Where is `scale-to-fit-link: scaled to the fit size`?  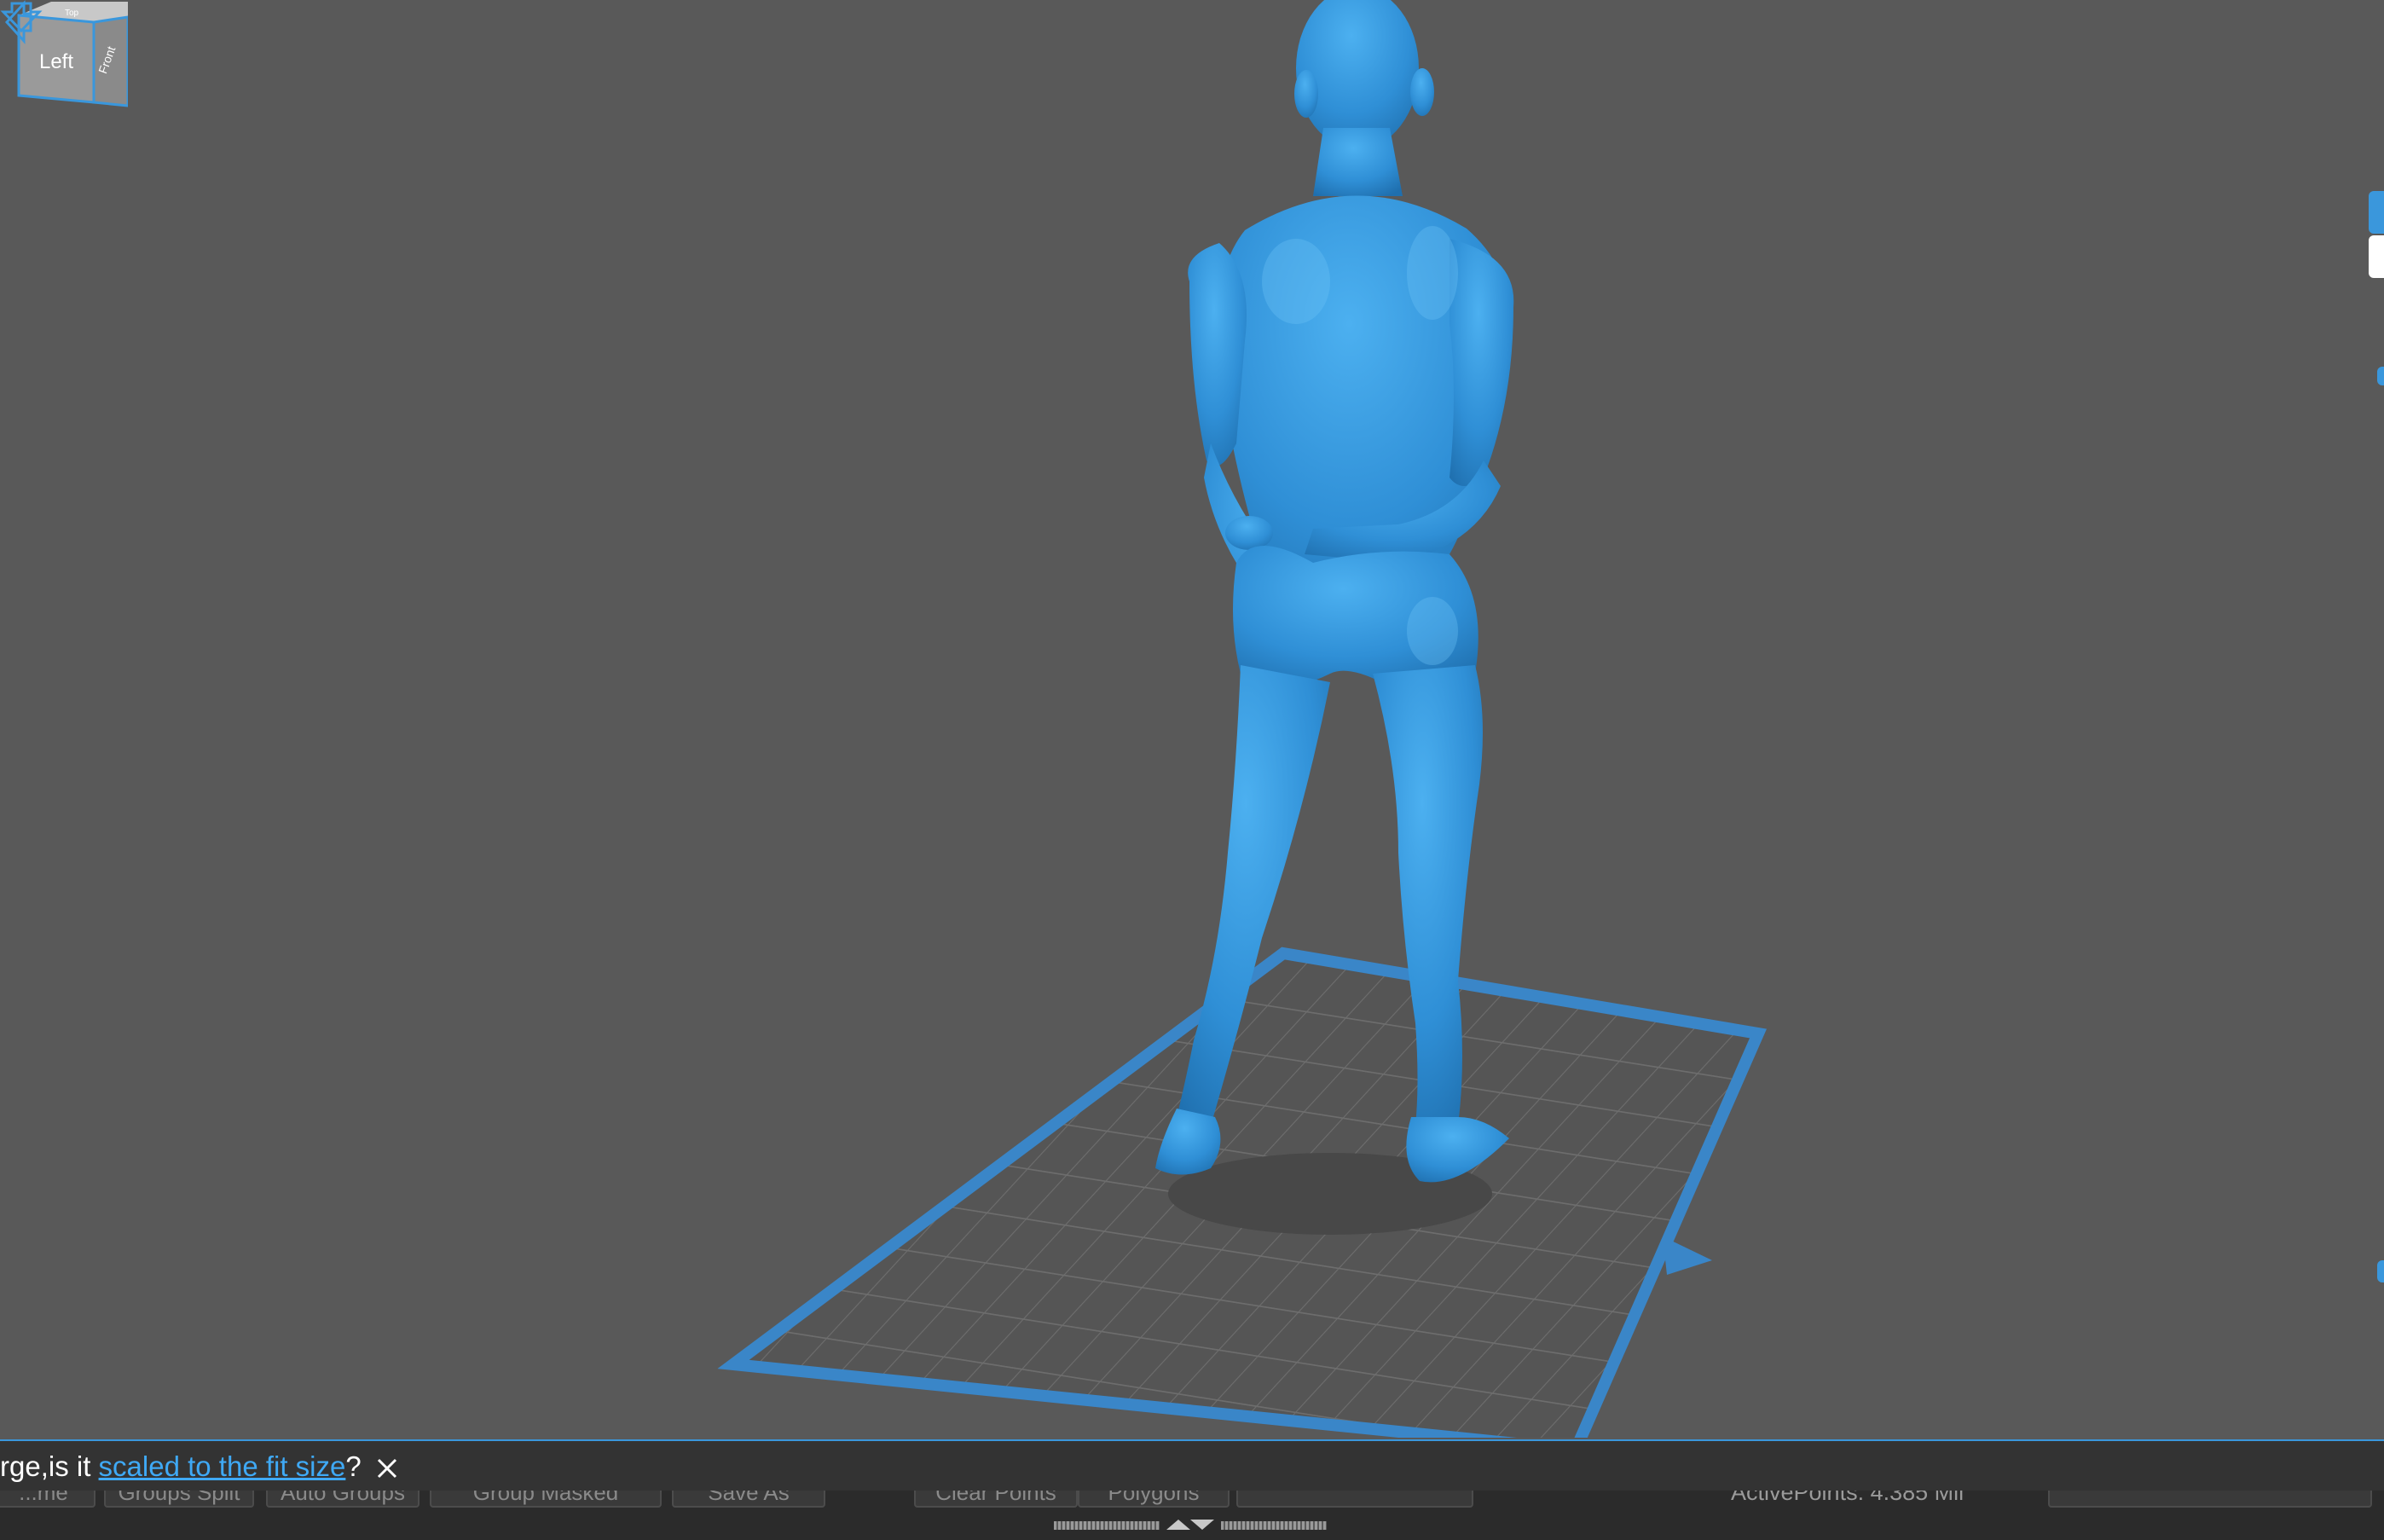
scale-to-fit-link: scaled to the fit size is located at coordinates (222, 1466).